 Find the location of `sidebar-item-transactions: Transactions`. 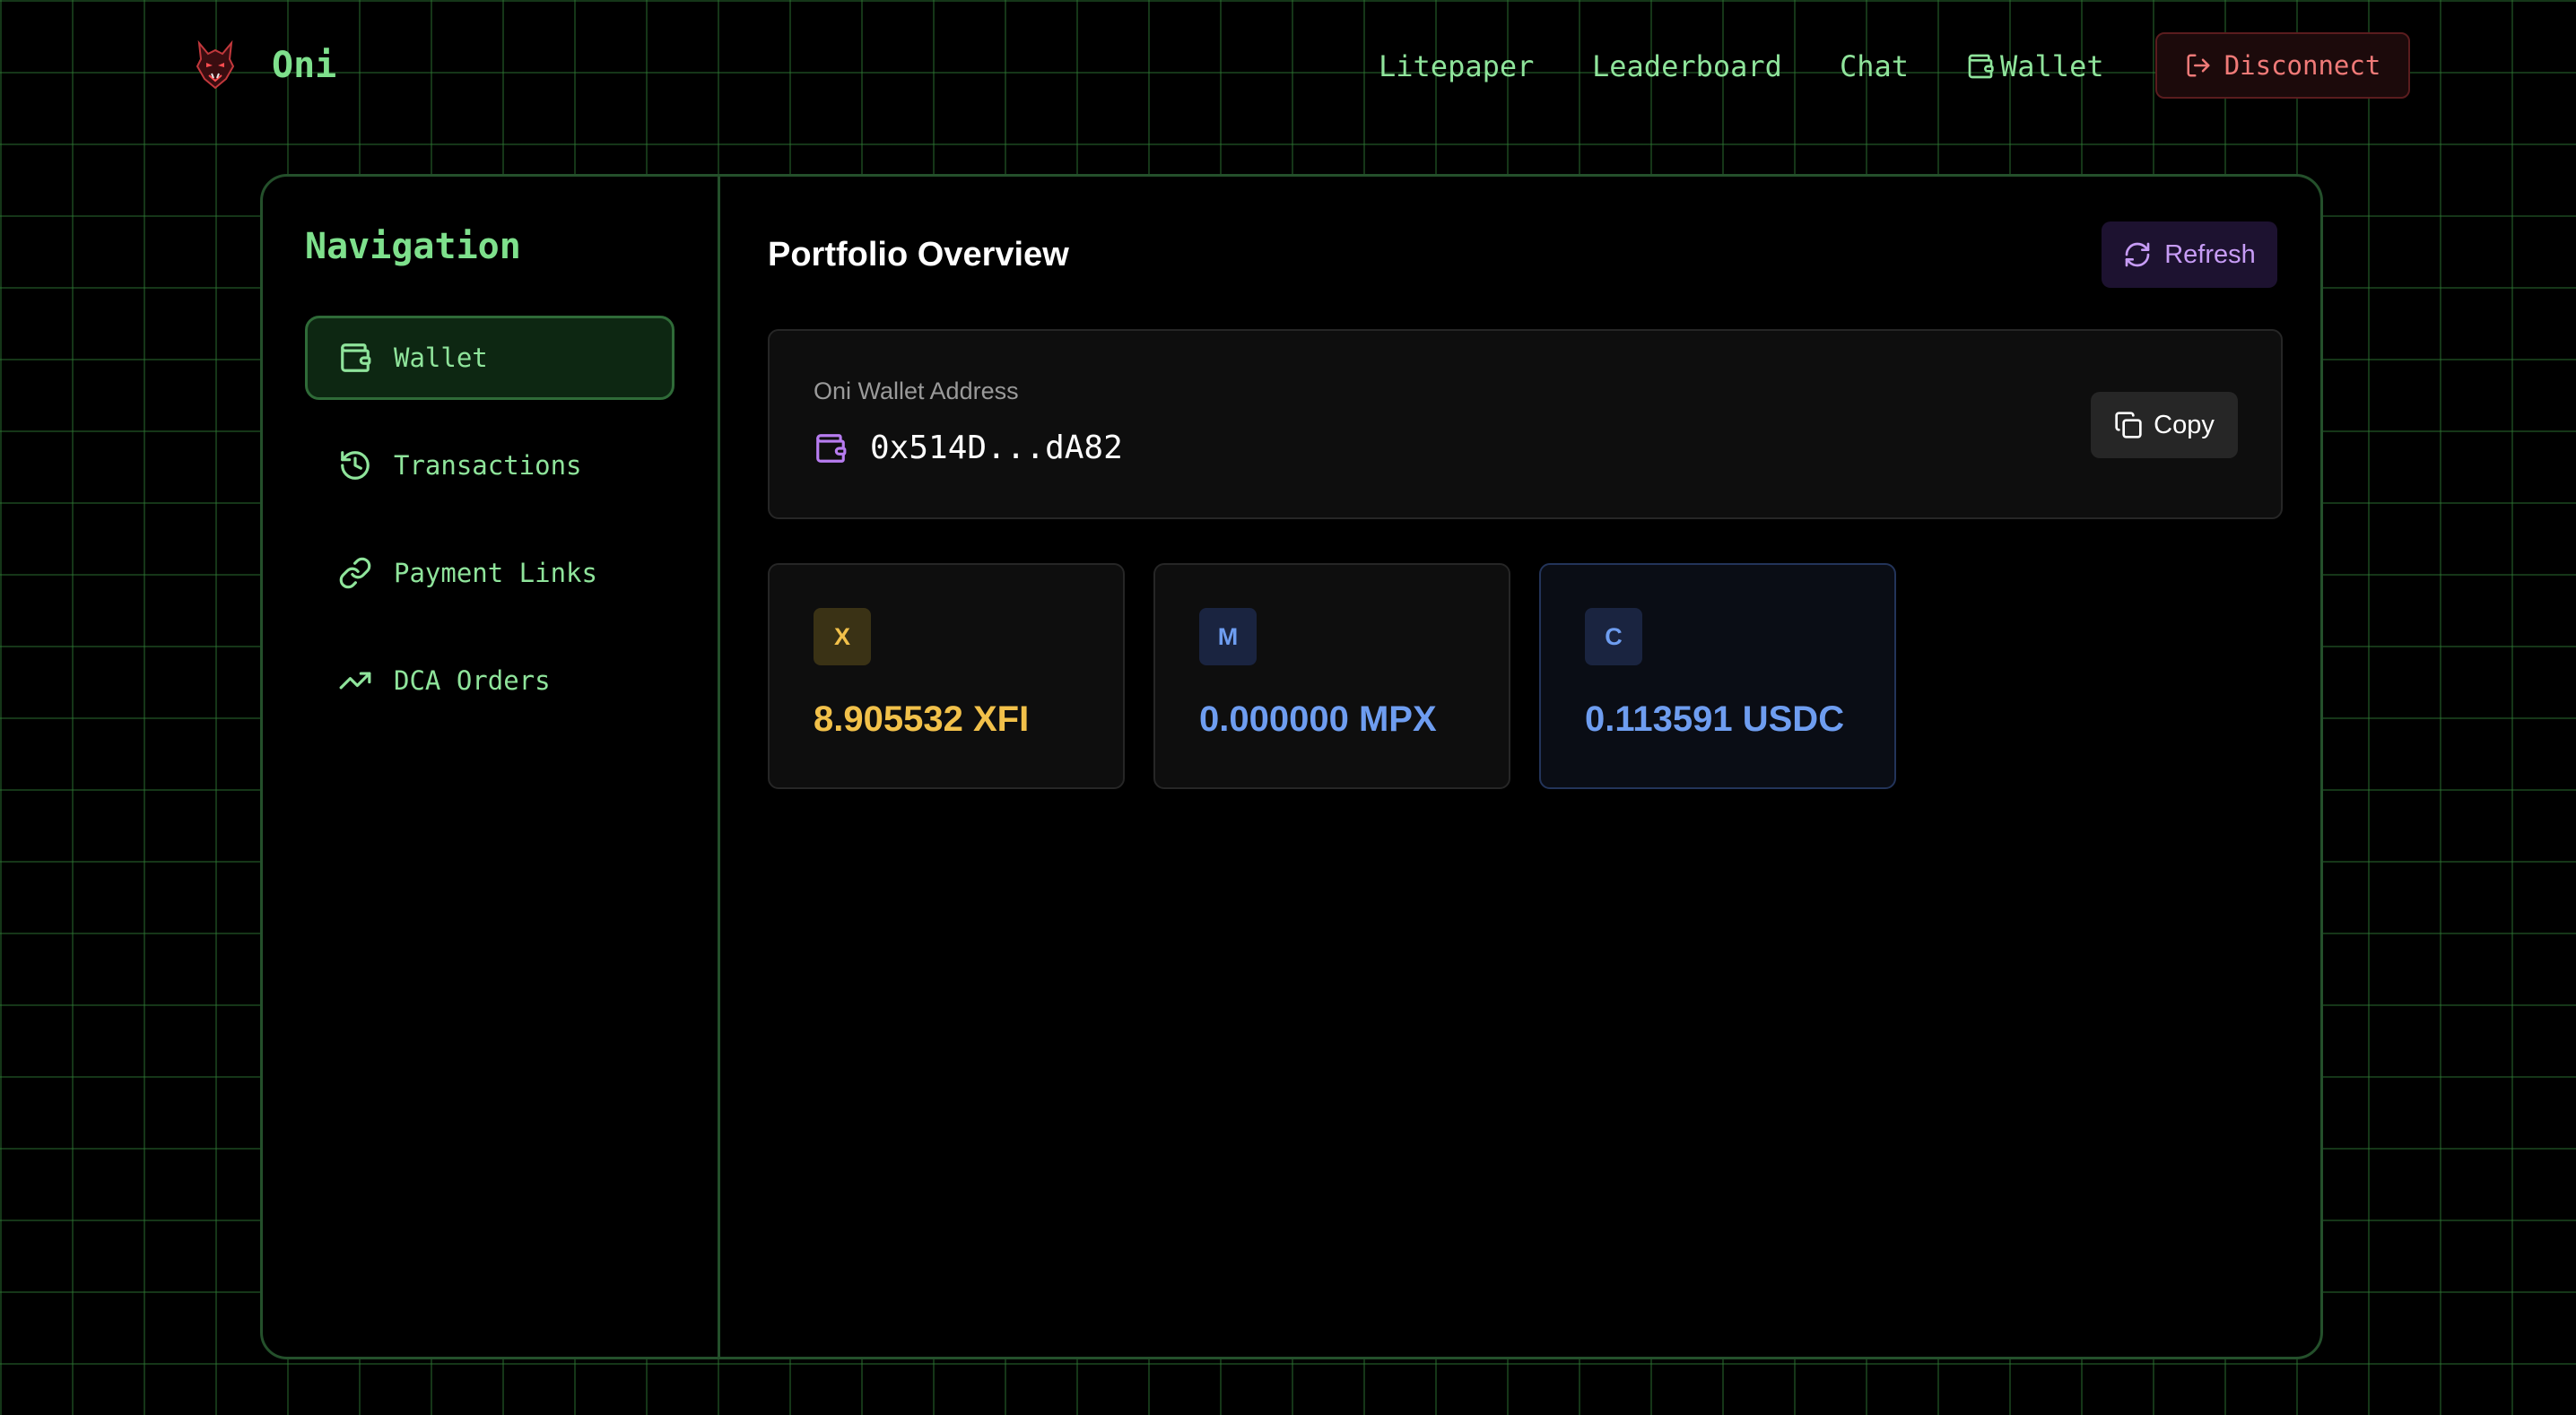

sidebar-item-transactions: Transactions is located at coordinates (489, 466).